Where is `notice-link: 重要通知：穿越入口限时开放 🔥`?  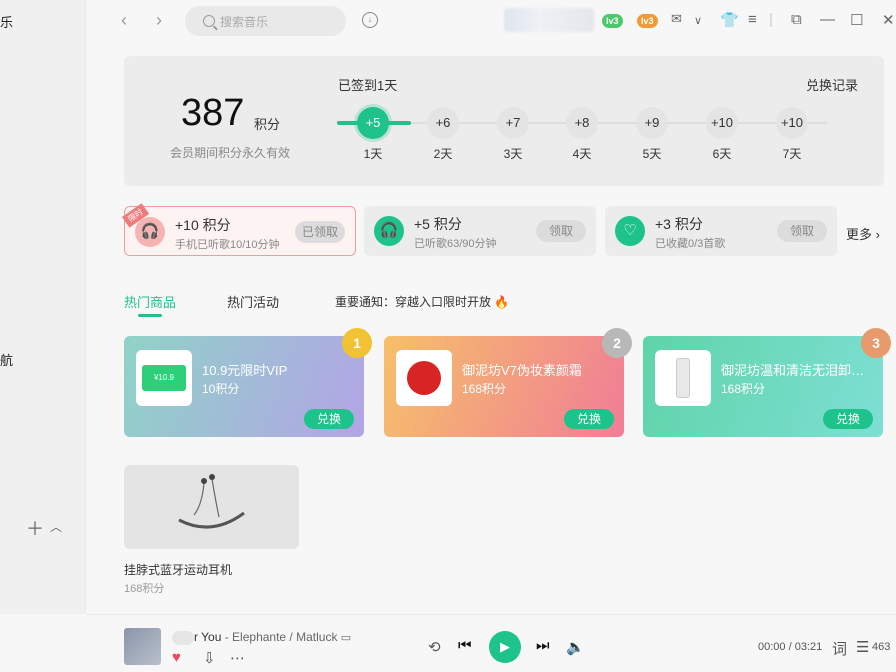
notice-link: 重要通知：穿越入口限时开放 🔥 is located at coordinates (422, 301).